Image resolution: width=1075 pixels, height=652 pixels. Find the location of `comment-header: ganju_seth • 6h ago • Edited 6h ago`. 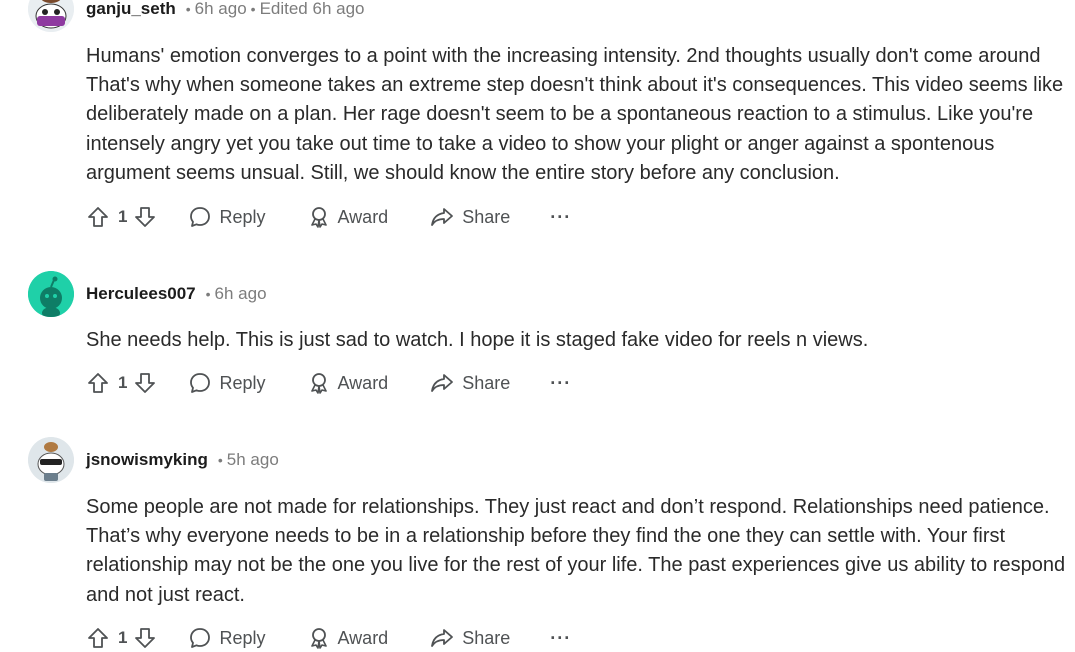

comment-header: ganju_seth • 6h ago • Edited 6h ago is located at coordinates (196, 16).